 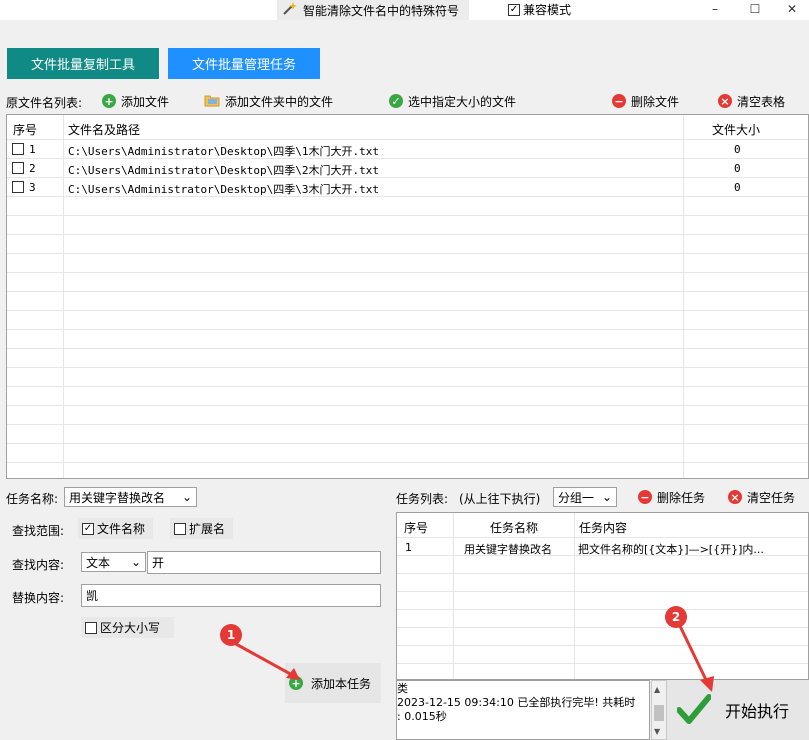 I want to click on compat-mode-toggle: ✓ 兼容模式, so click(x=539, y=9).